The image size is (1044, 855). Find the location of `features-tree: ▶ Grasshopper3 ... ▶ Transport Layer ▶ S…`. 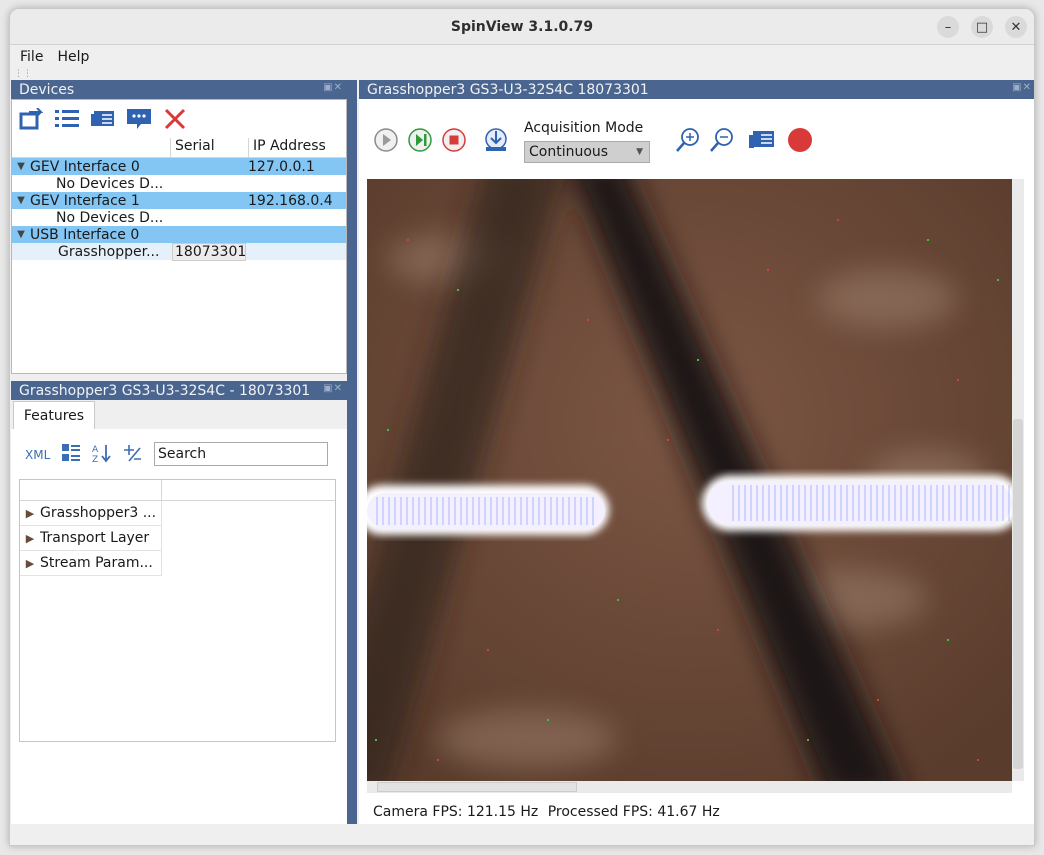

features-tree: ▶ Grasshopper3 ... ▶ Transport Layer ▶ S… is located at coordinates (177, 610).